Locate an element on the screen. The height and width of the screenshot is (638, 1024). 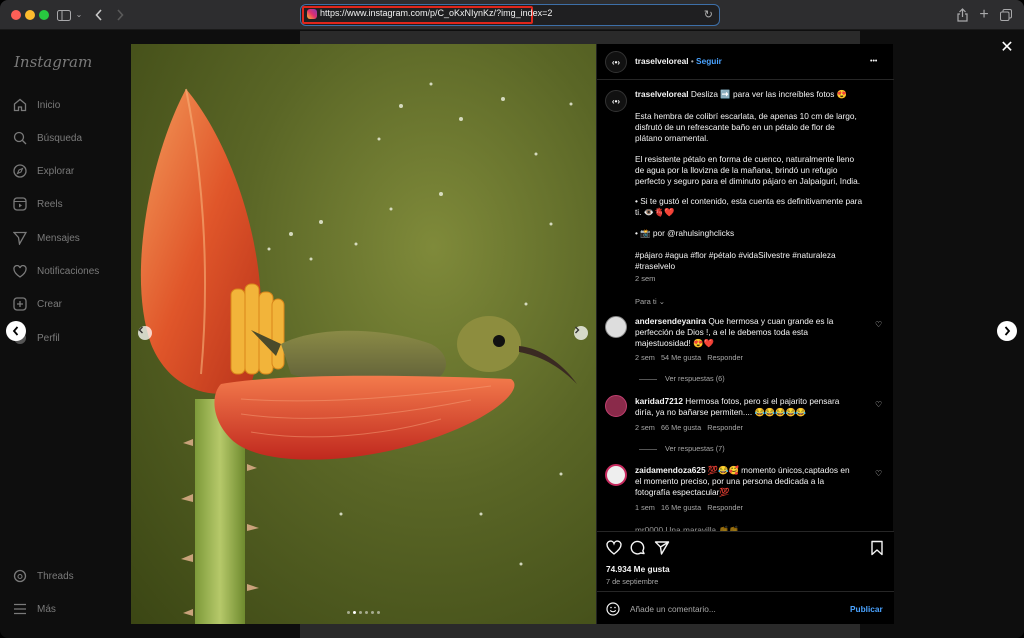
sidebar-item-label: Perfil is located at coordinates (48, 338).